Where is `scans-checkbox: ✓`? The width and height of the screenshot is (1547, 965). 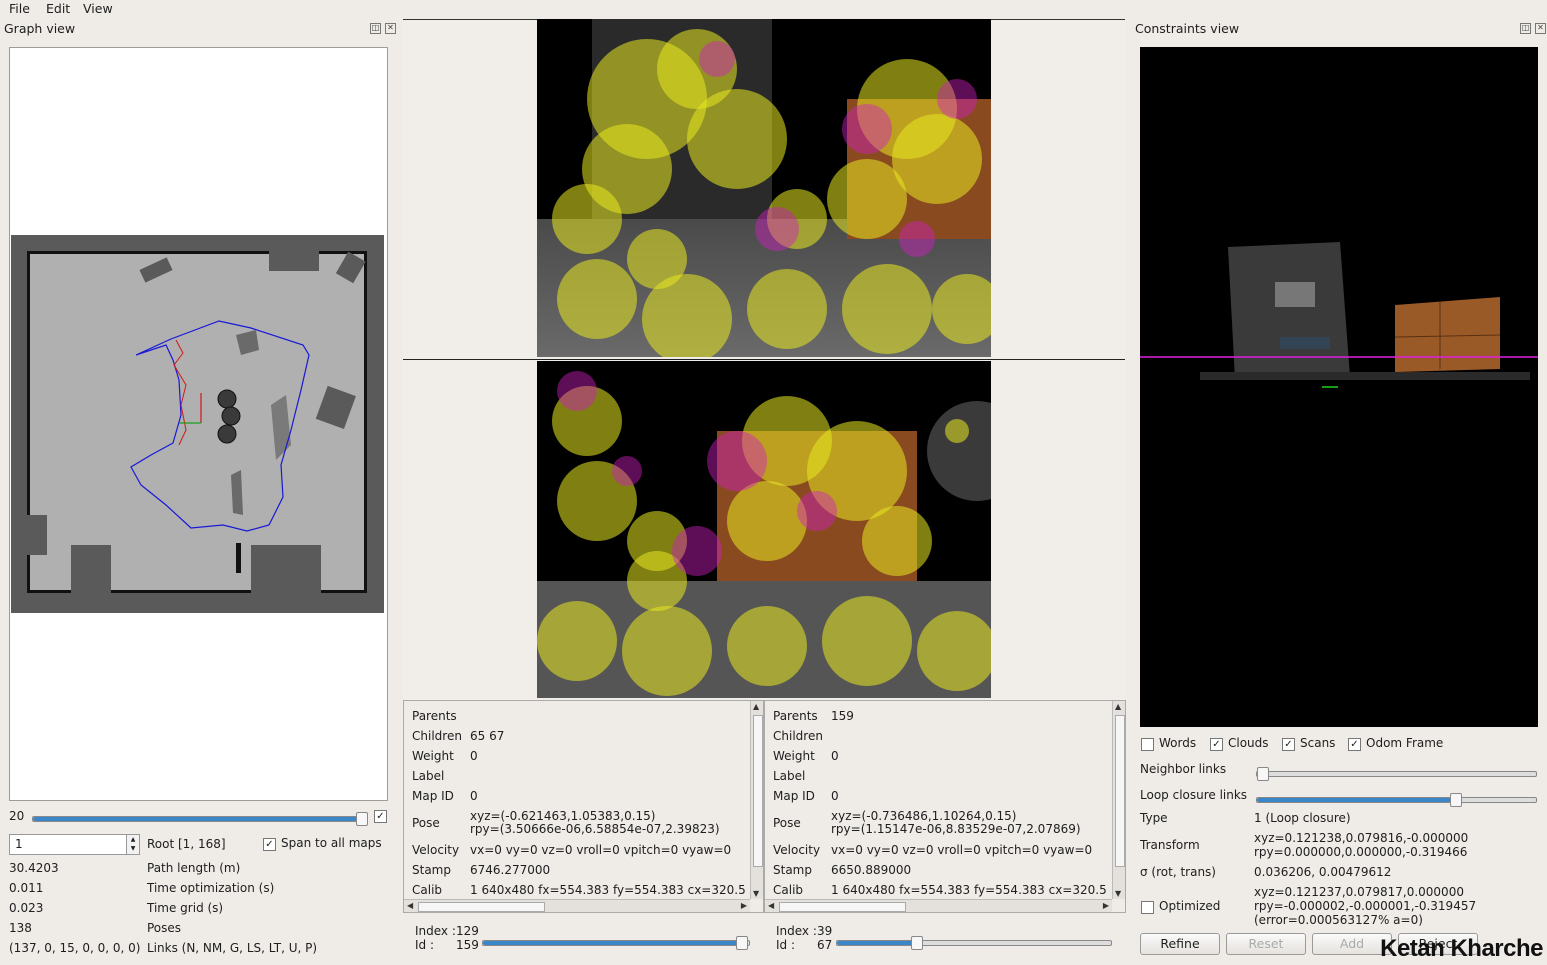
scans-checkbox: ✓ is located at coordinates (1288, 744).